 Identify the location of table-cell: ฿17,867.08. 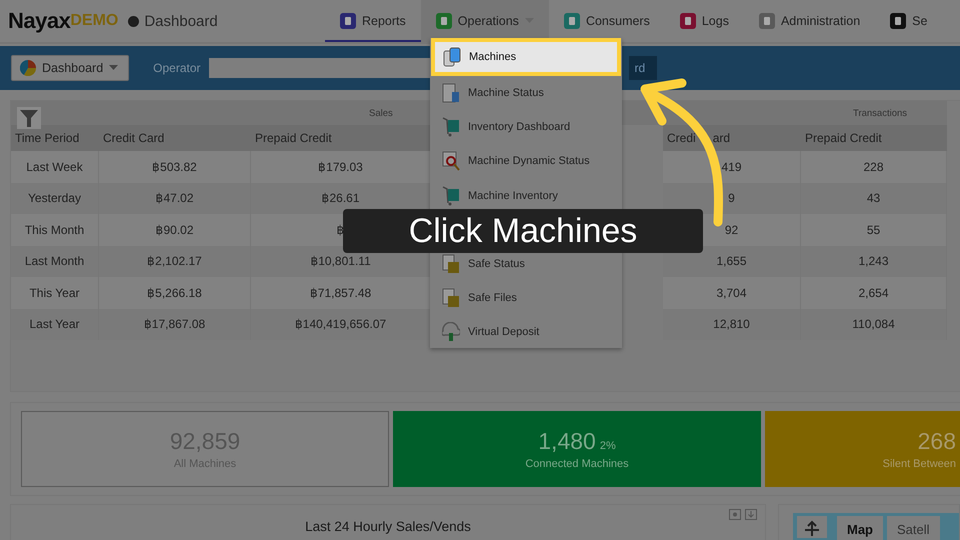
(175, 324).